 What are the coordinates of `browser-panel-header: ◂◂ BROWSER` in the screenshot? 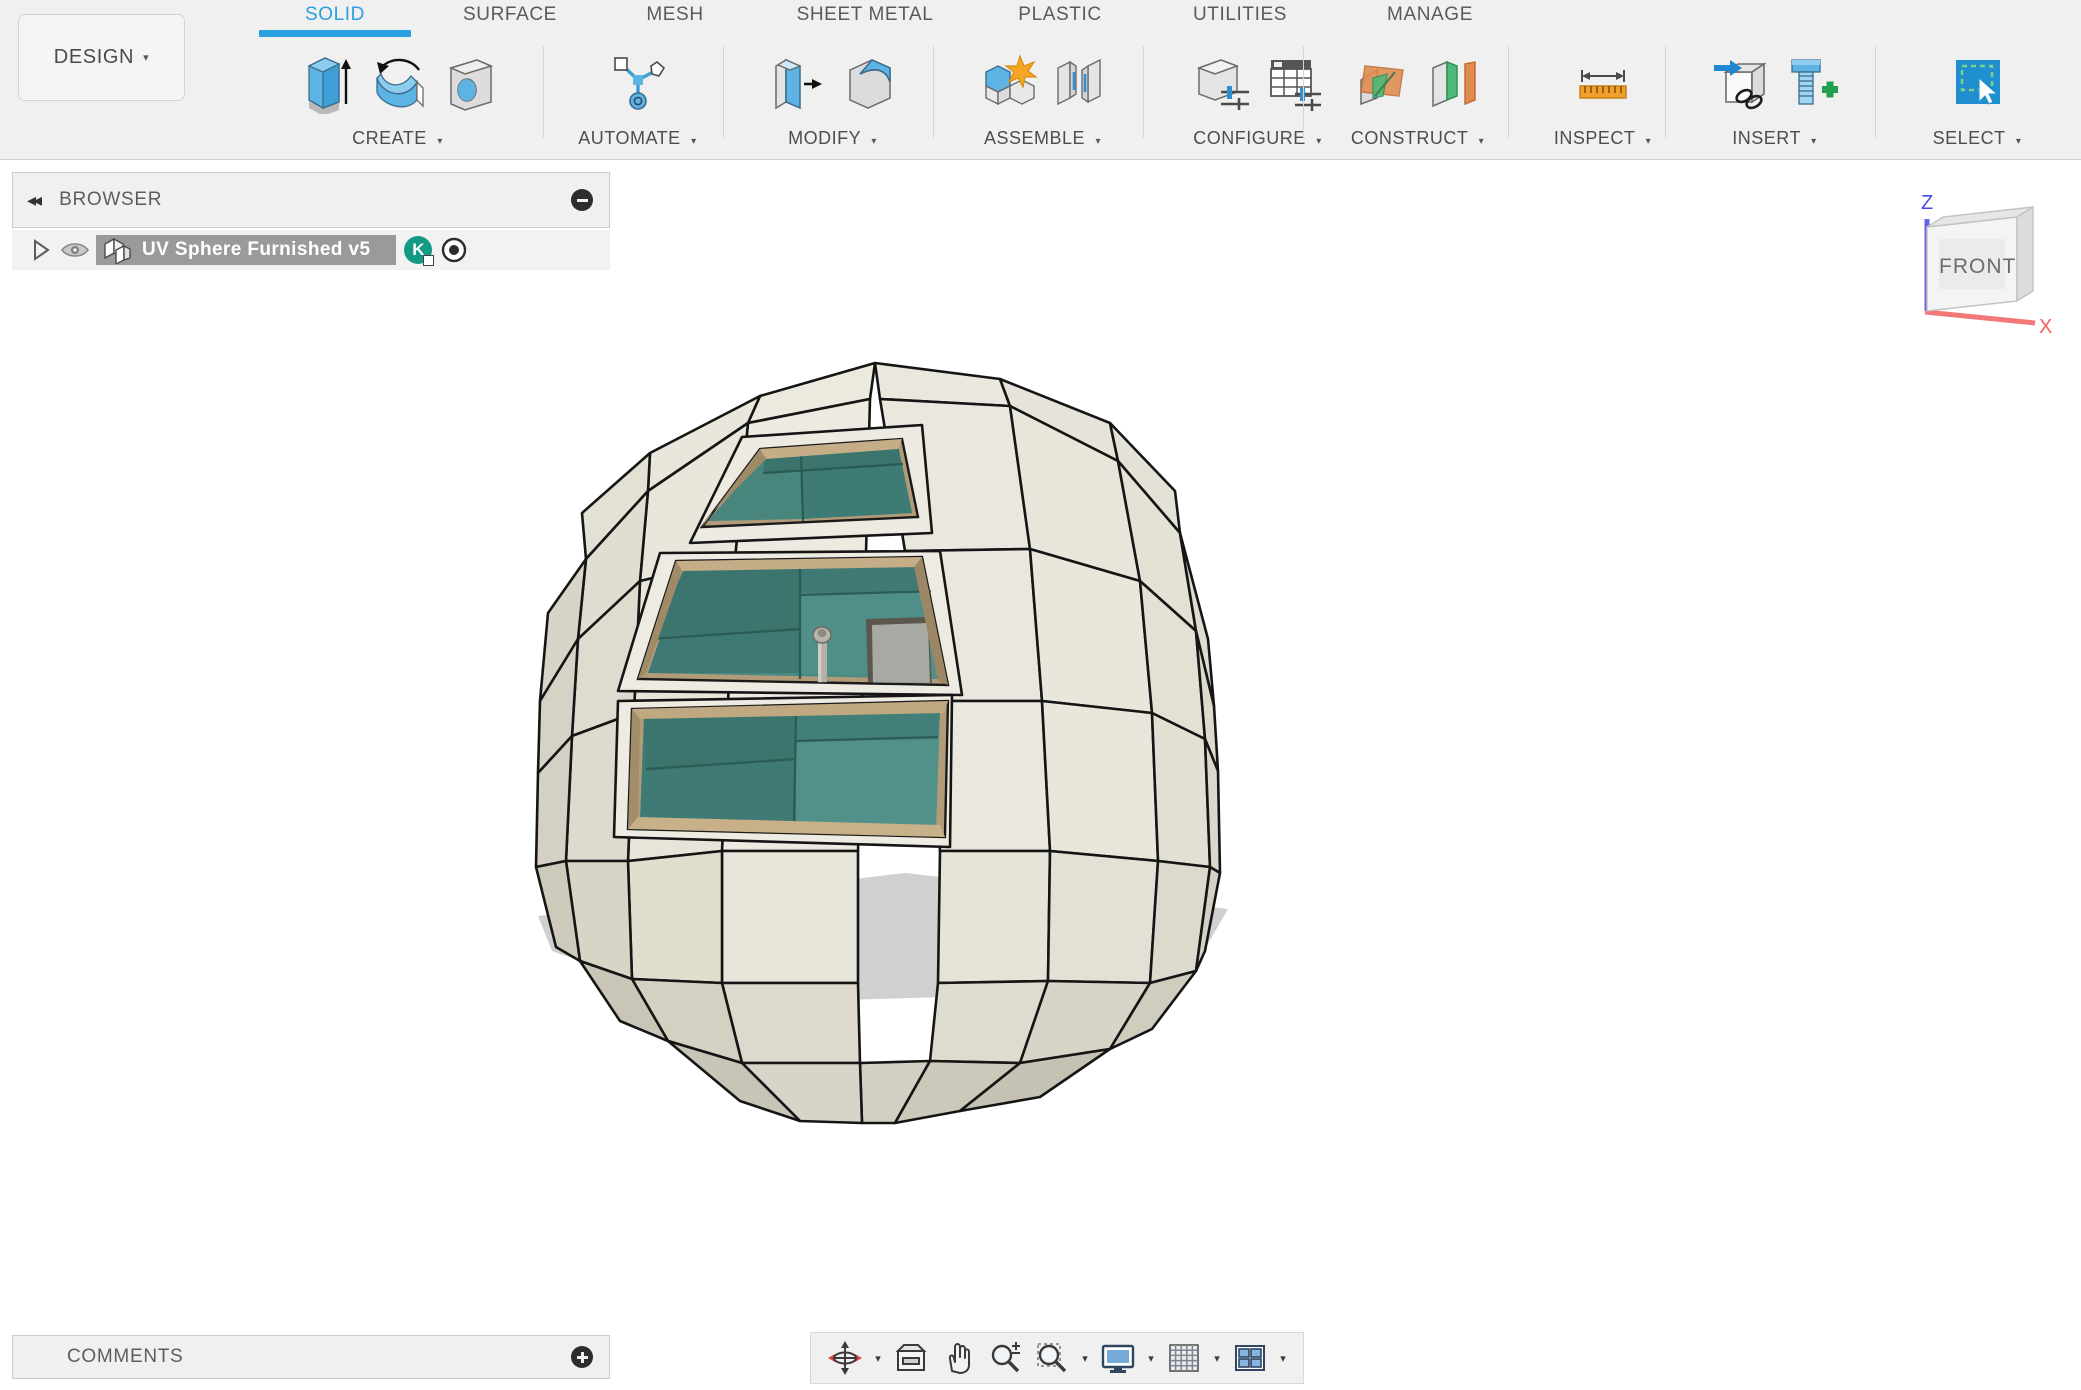 It's located at (311, 200).